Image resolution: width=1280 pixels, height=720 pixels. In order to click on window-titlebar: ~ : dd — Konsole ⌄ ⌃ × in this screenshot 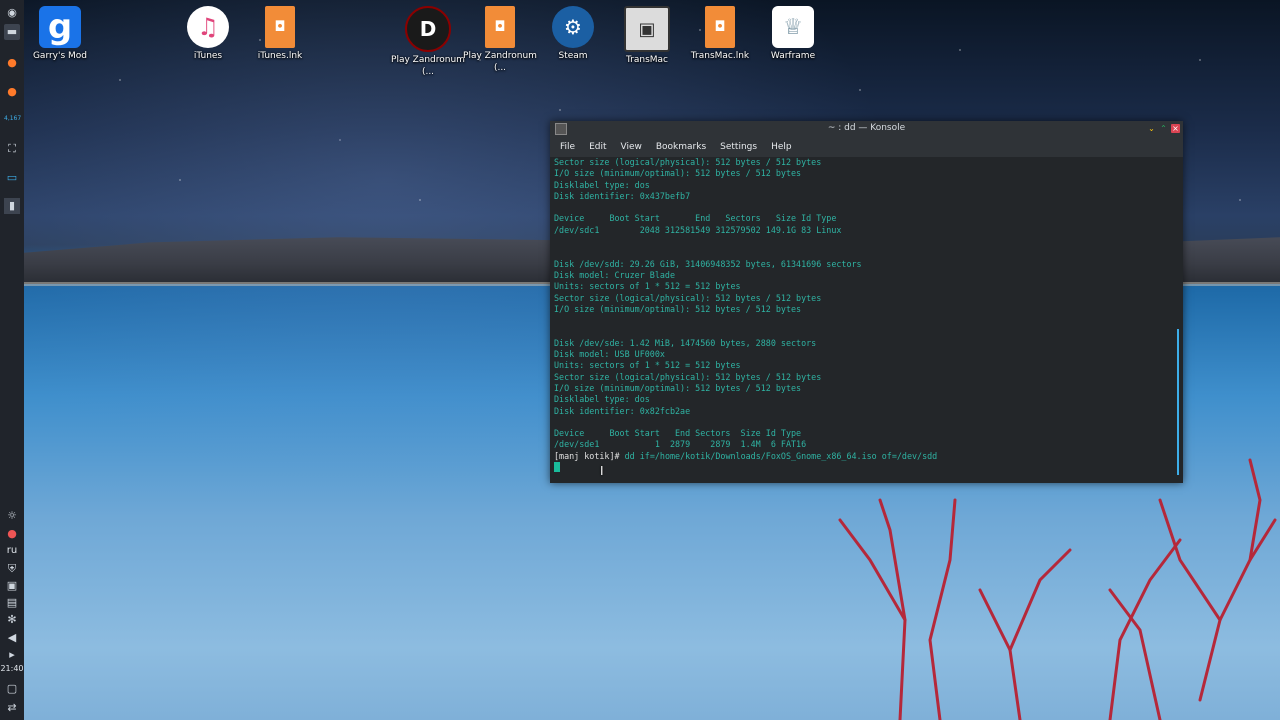, I will do `click(866, 129)`.